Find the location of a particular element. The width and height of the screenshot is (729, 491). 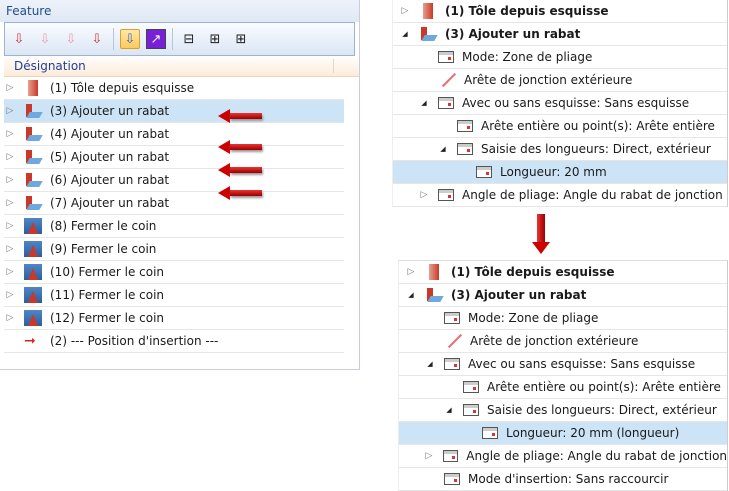

row-label: Mode d'insertion: Sans raccourcir is located at coordinates (568, 479).